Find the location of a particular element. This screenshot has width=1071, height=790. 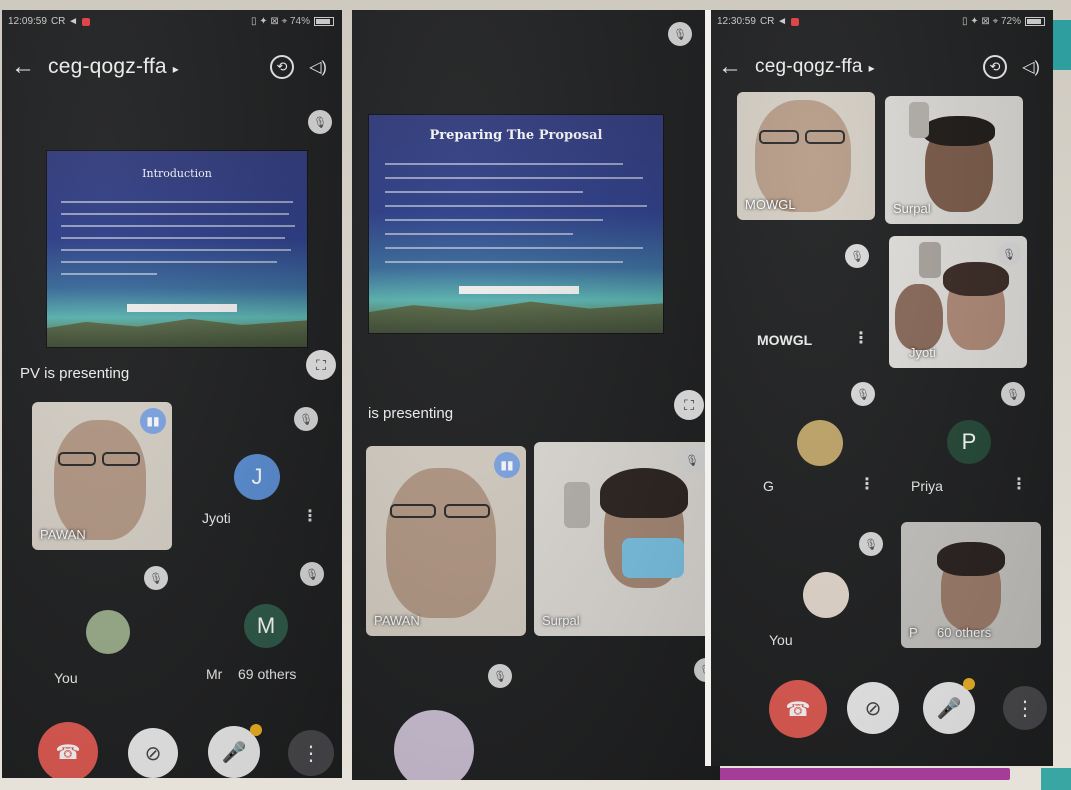

participant-tile: P 60 others is located at coordinates (971, 585).